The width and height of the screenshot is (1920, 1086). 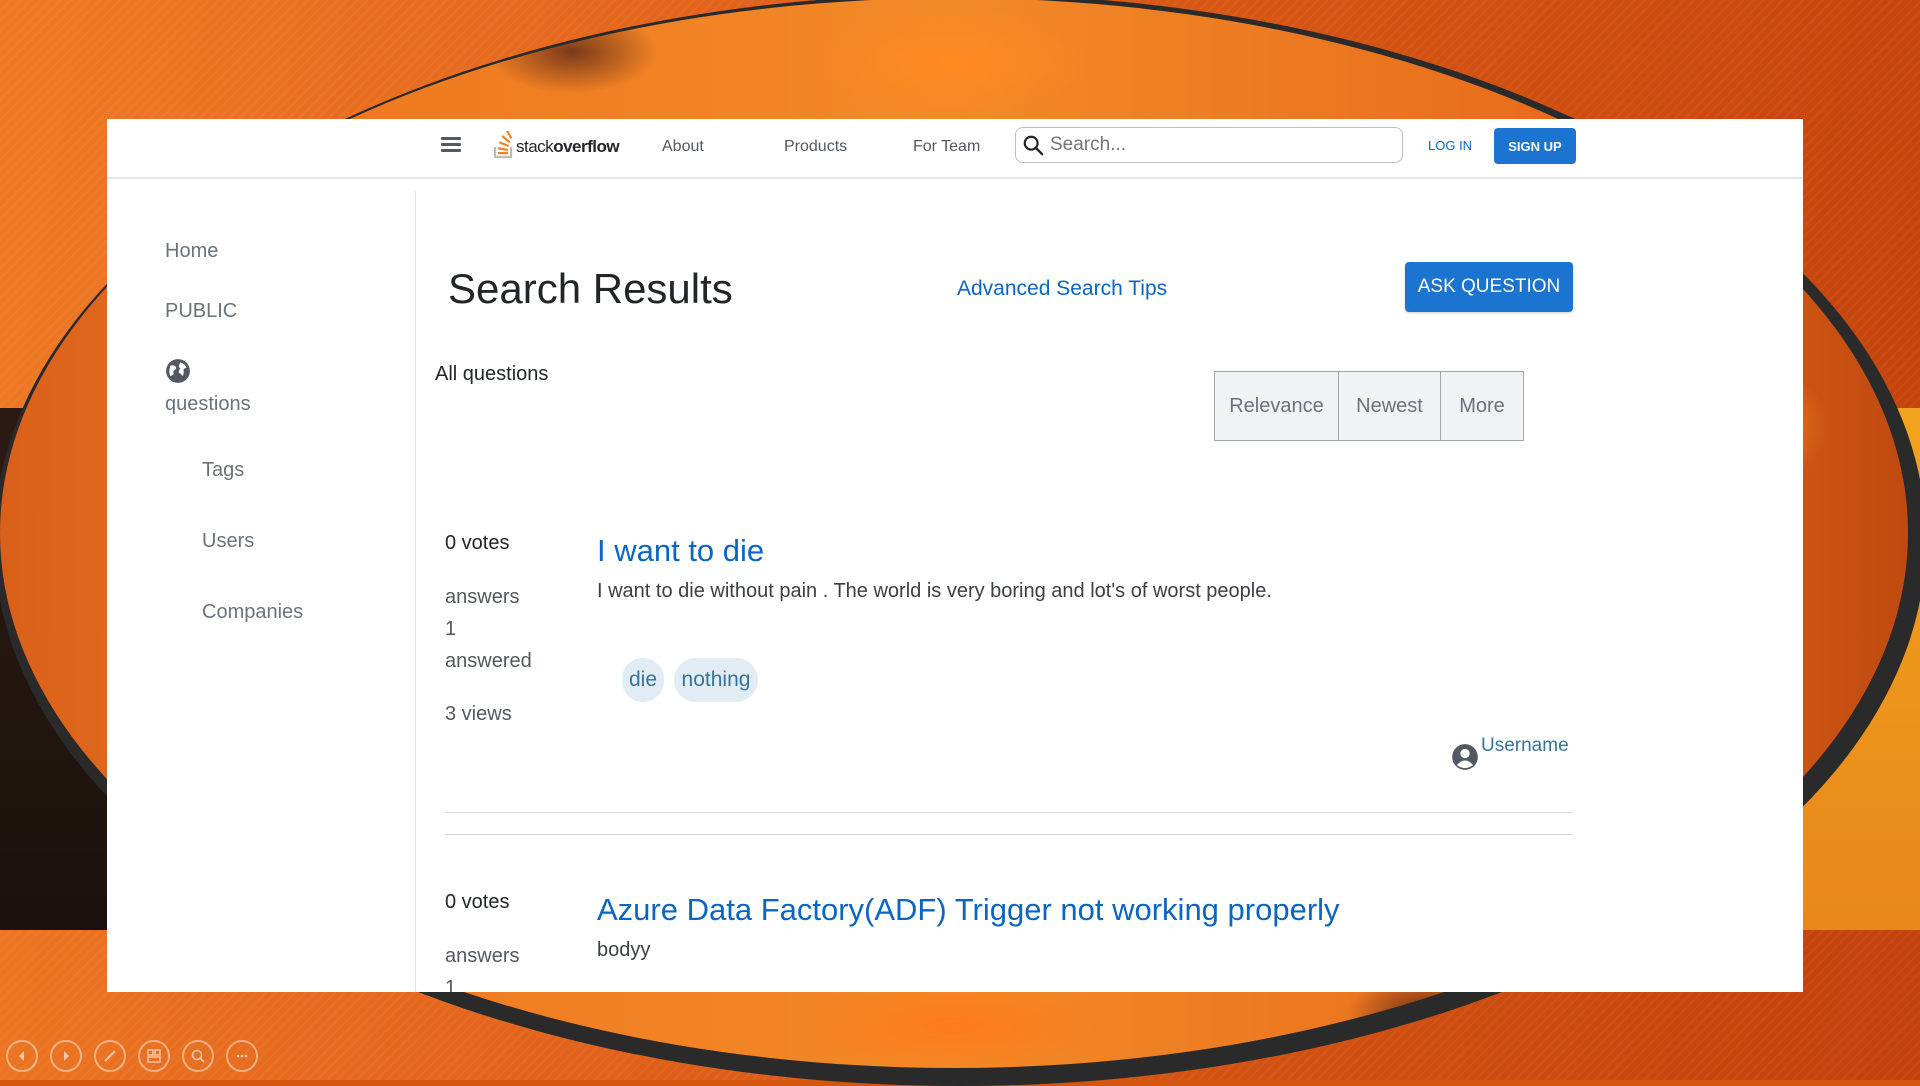 I want to click on sidebar-section-public: PUBLIC, so click(x=201, y=311).